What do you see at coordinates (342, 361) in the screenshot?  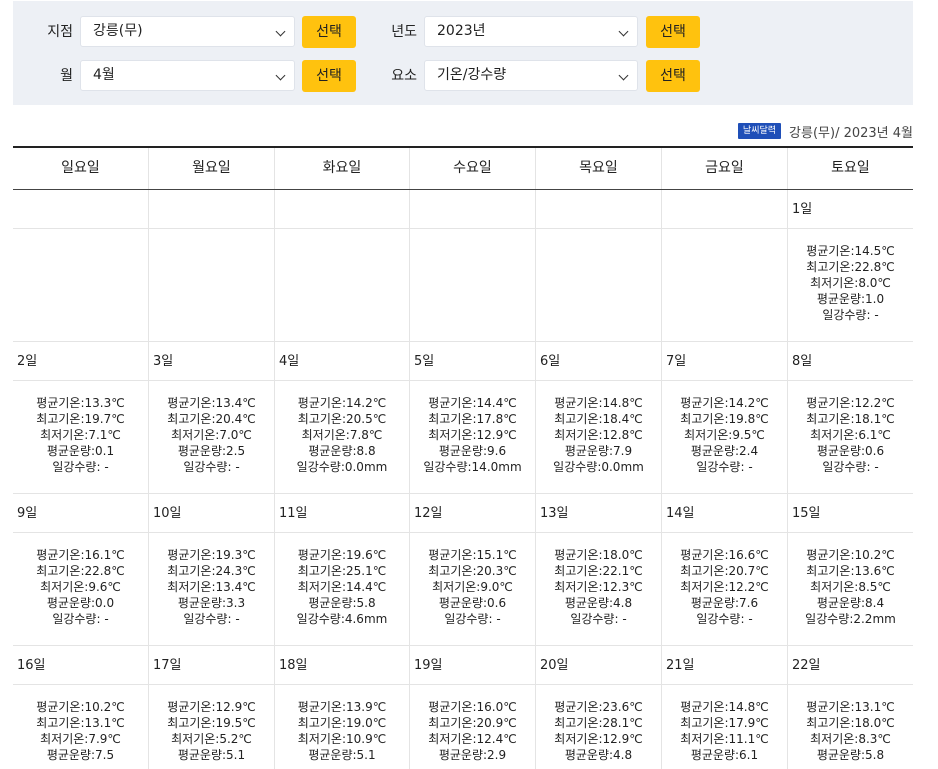 I see `day-number: 4일` at bounding box center [342, 361].